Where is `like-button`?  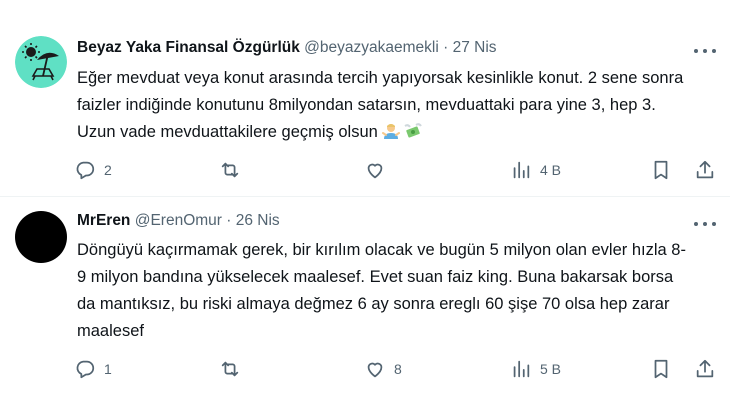 like-button is located at coordinates (379, 170).